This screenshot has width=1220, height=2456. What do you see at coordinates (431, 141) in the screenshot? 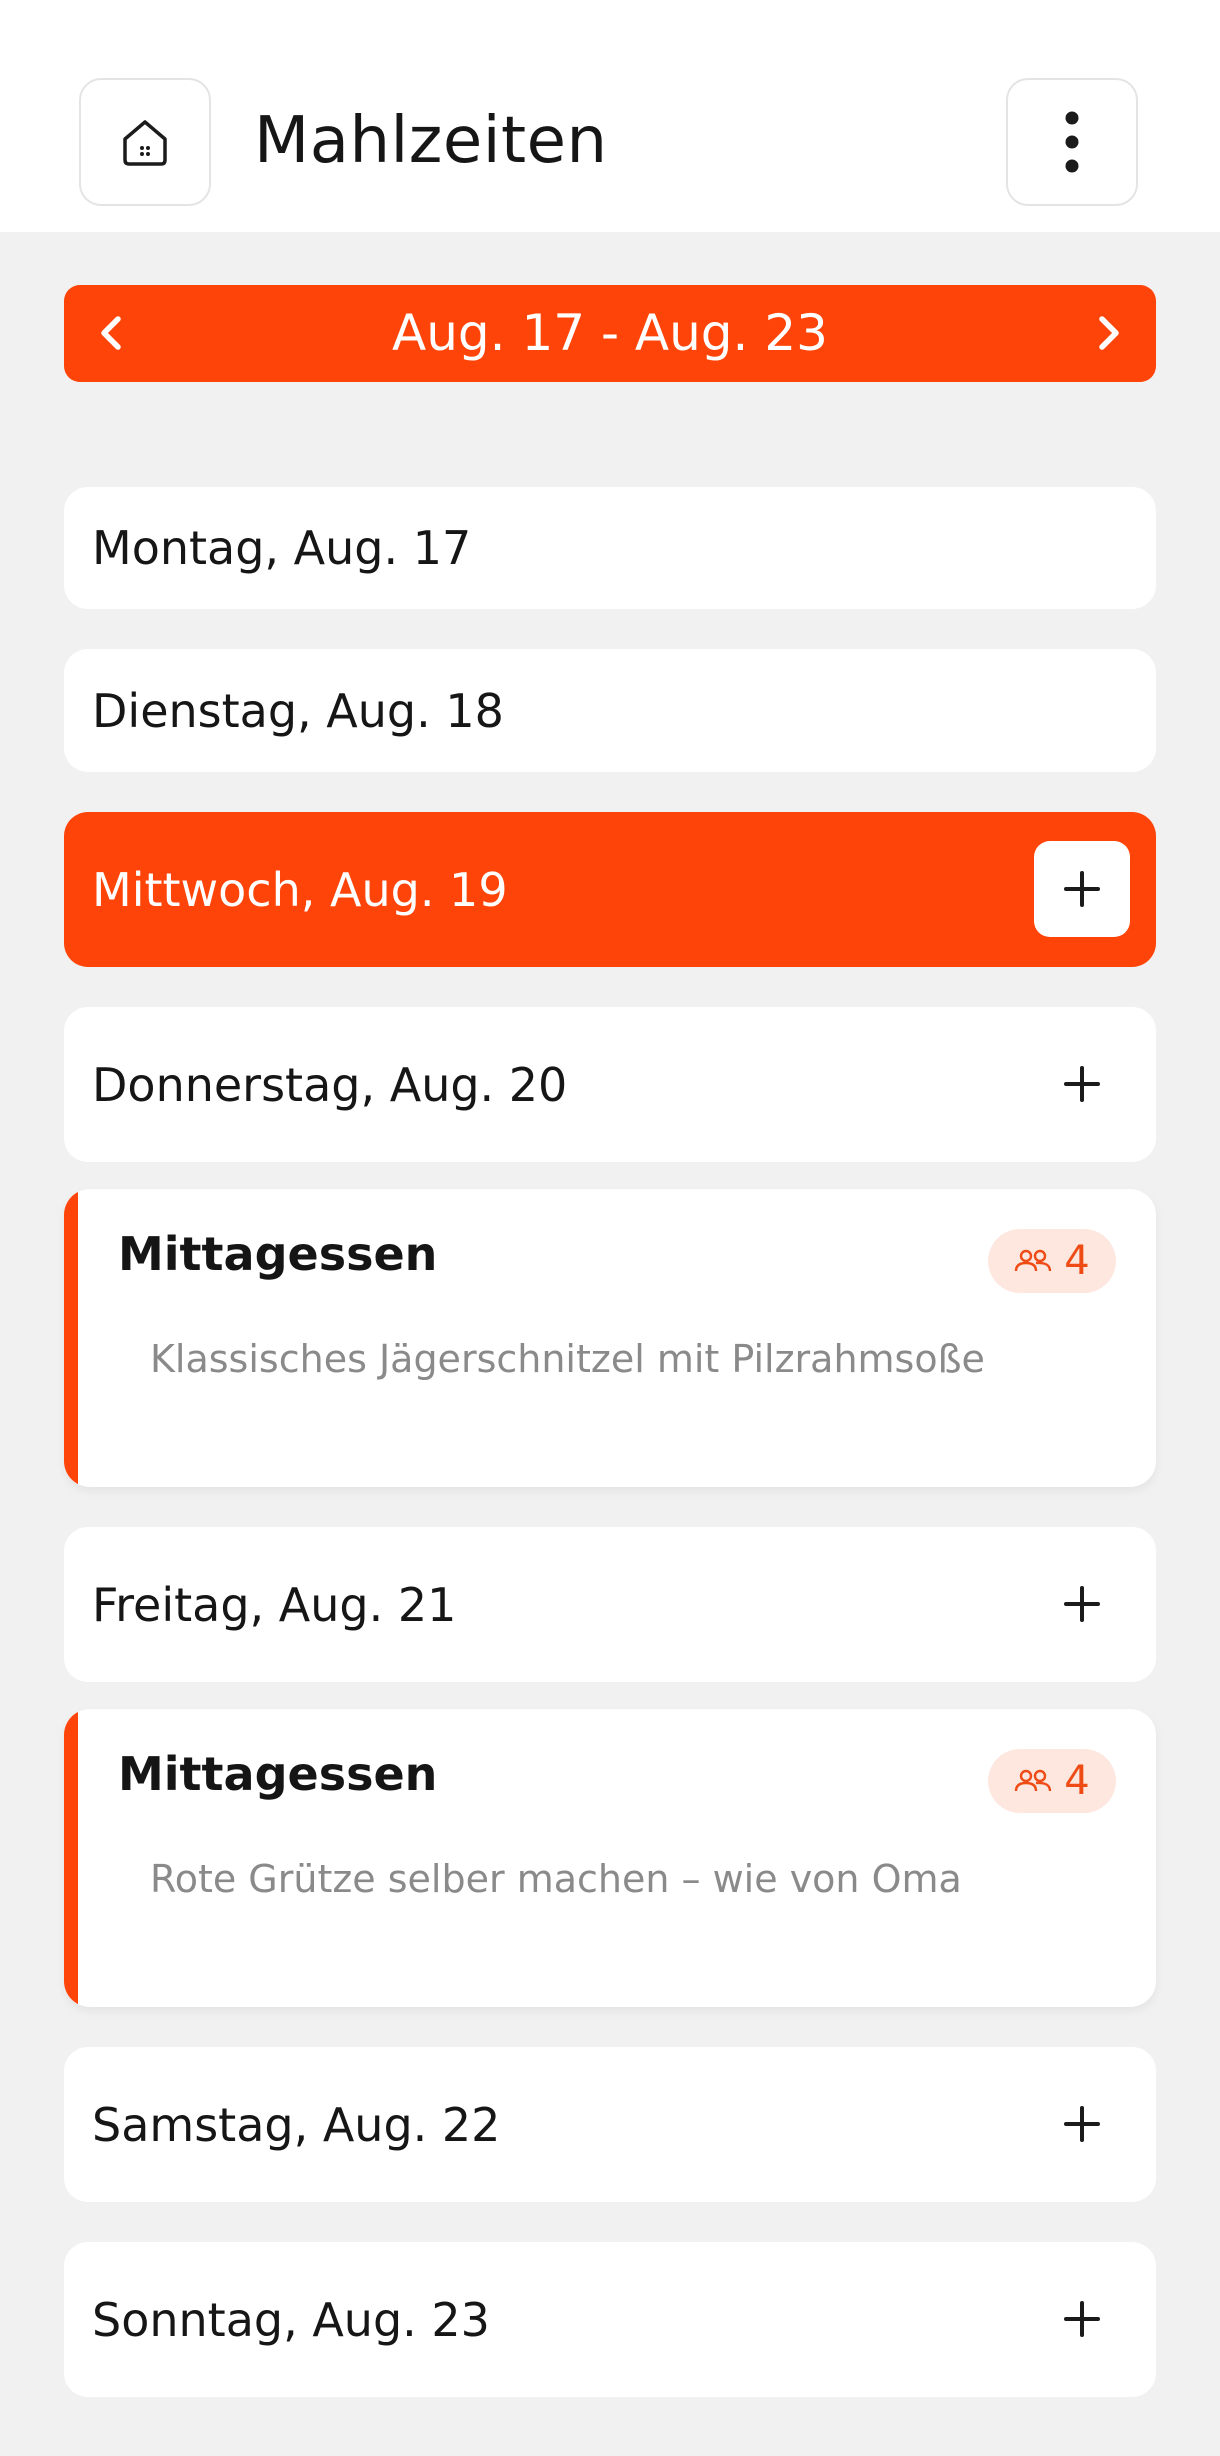
I see `page-title: Mahlzeiten` at bounding box center [431, 141].